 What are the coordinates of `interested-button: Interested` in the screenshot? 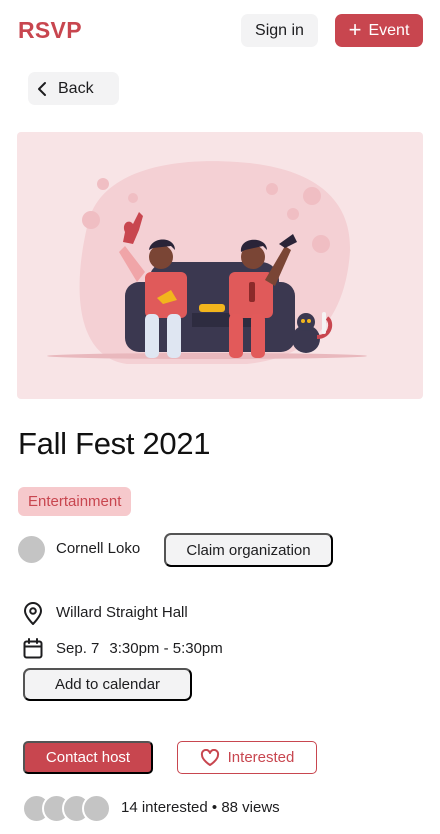 It's located at (247, 757).